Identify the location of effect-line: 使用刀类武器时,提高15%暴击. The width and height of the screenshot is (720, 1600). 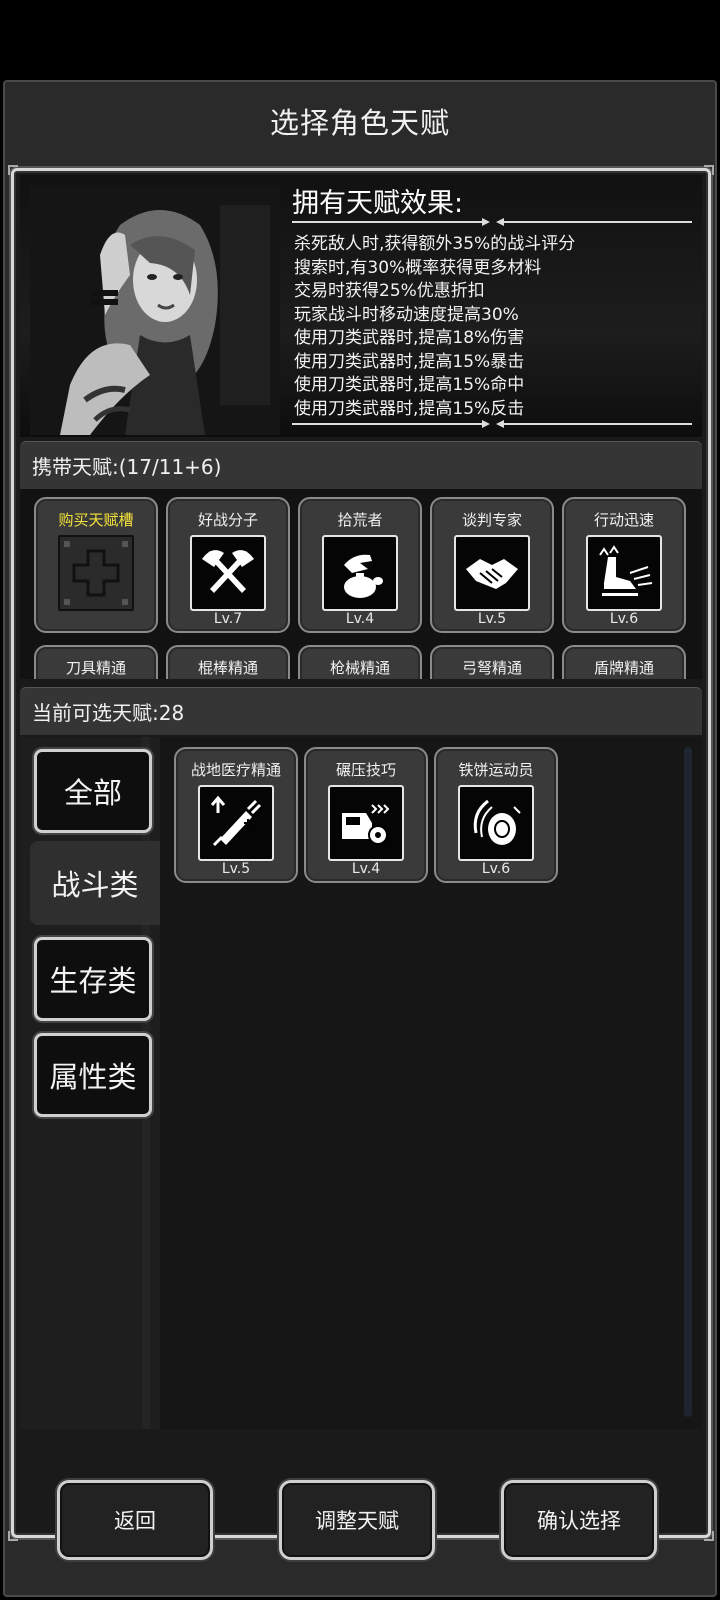
(409, 361).